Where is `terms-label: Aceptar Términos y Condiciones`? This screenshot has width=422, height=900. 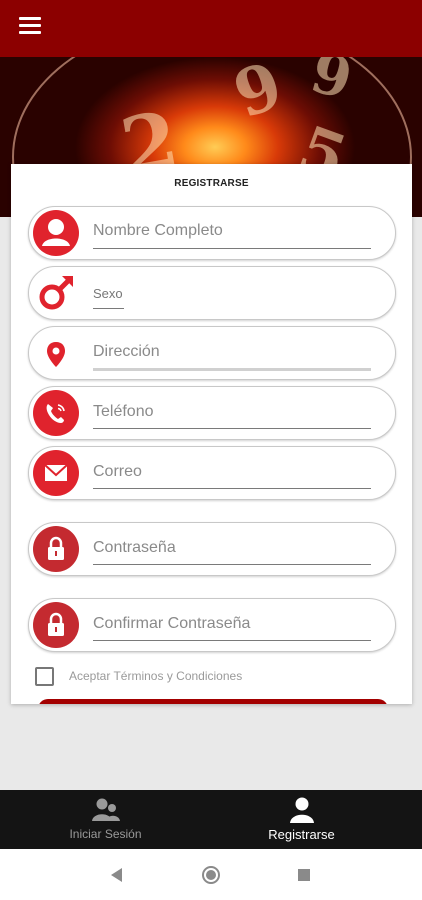 terms-label: Aceptar Términos y Condiciones is located at coordinates (156, 676).